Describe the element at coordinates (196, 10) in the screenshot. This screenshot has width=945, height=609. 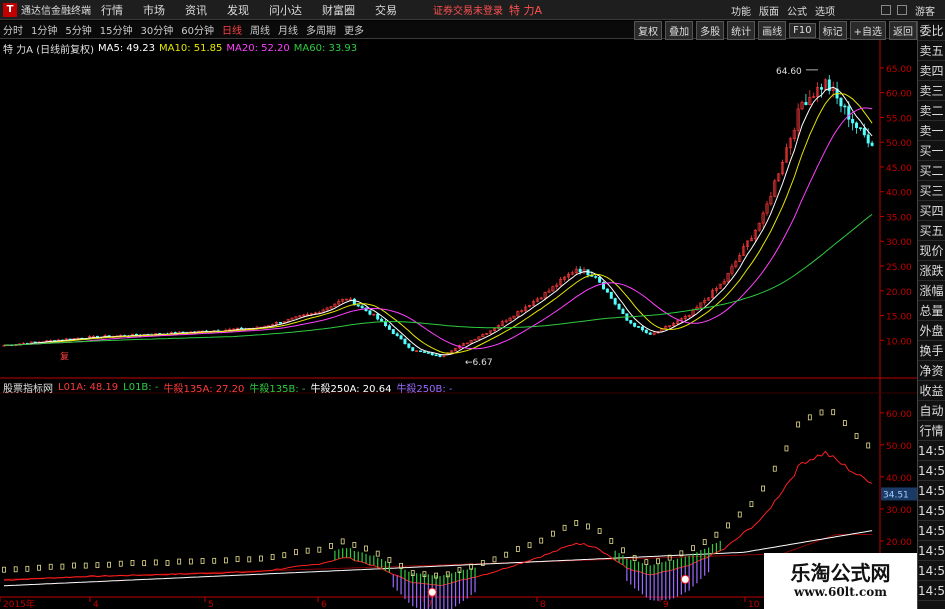
I see `menu-news: 资讯` at that location.